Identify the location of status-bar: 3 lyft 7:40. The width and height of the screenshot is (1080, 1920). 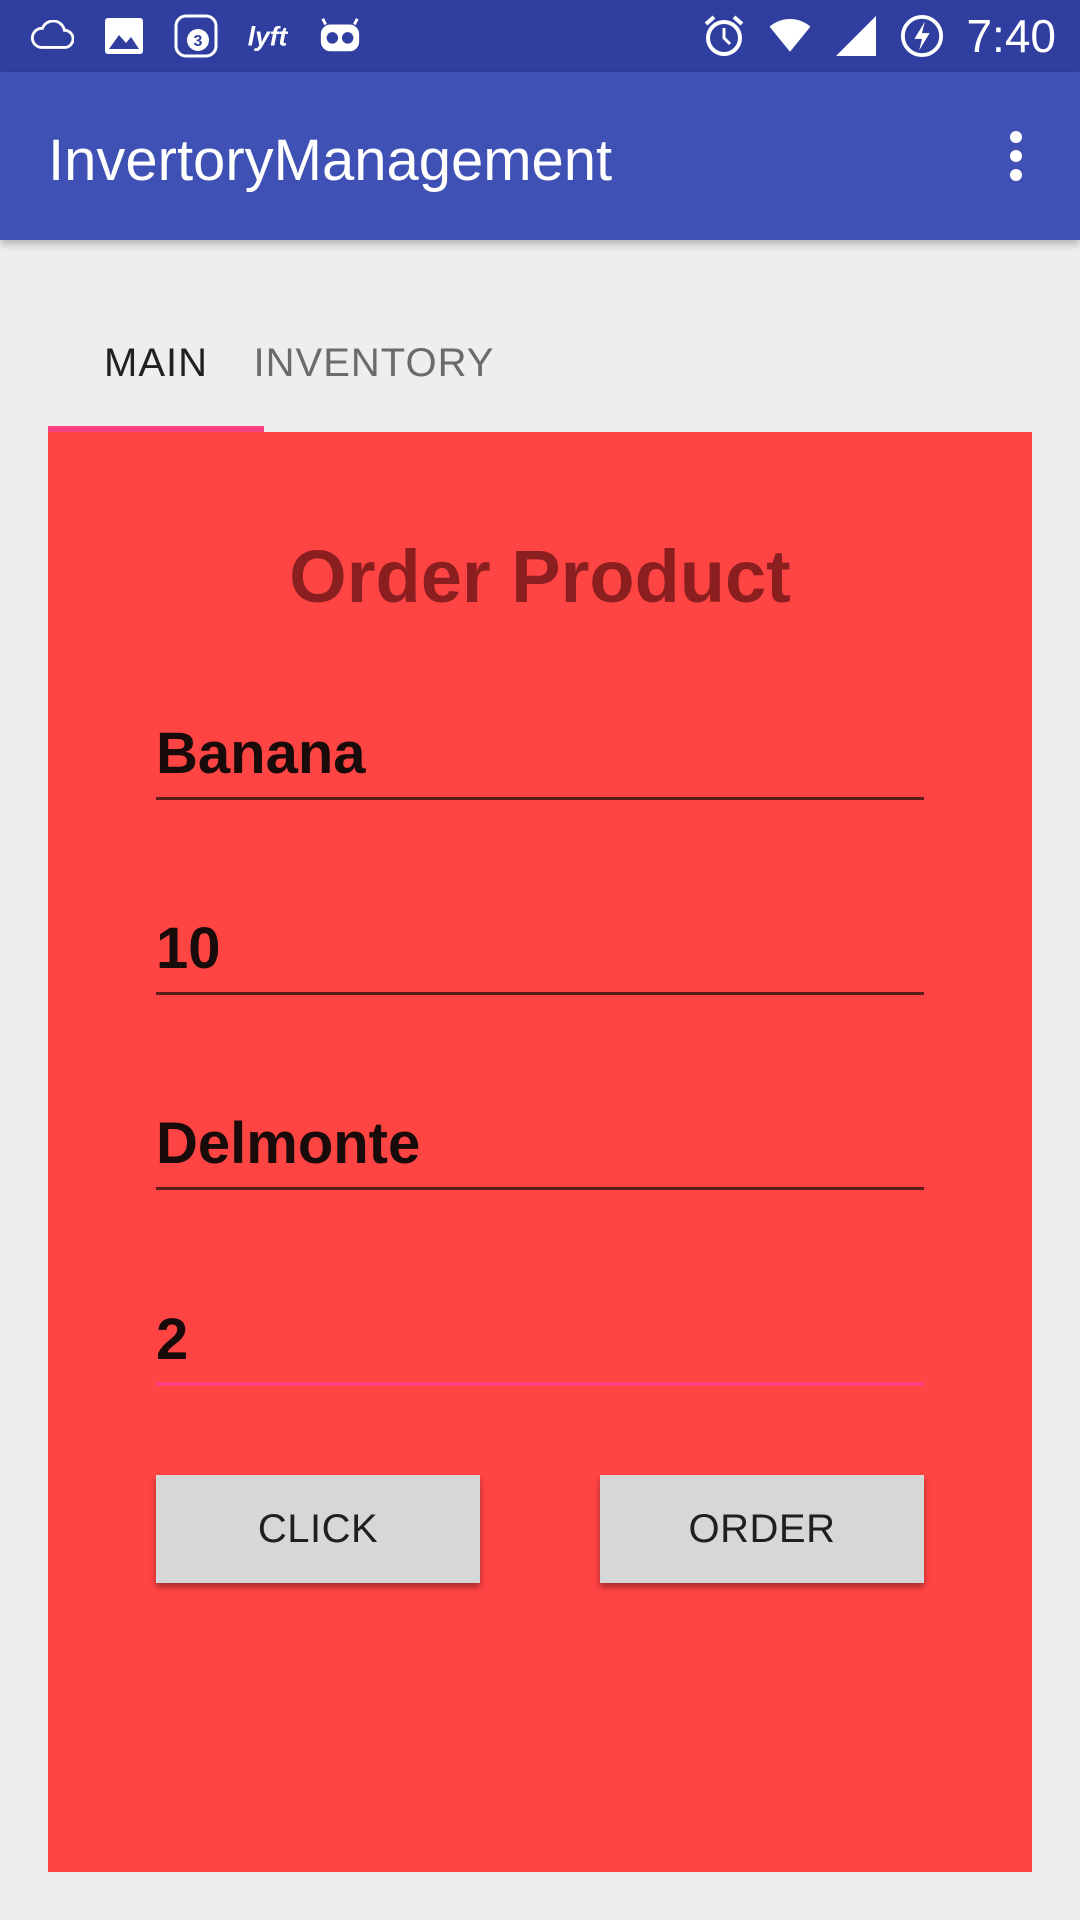
(540, 36).